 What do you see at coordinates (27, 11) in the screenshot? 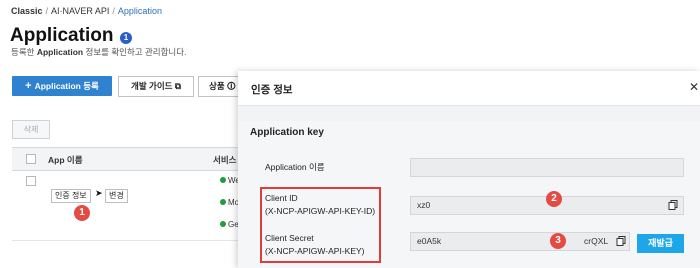
I see `breadcrumb-root: Classic` at bounding box center [27, 11].